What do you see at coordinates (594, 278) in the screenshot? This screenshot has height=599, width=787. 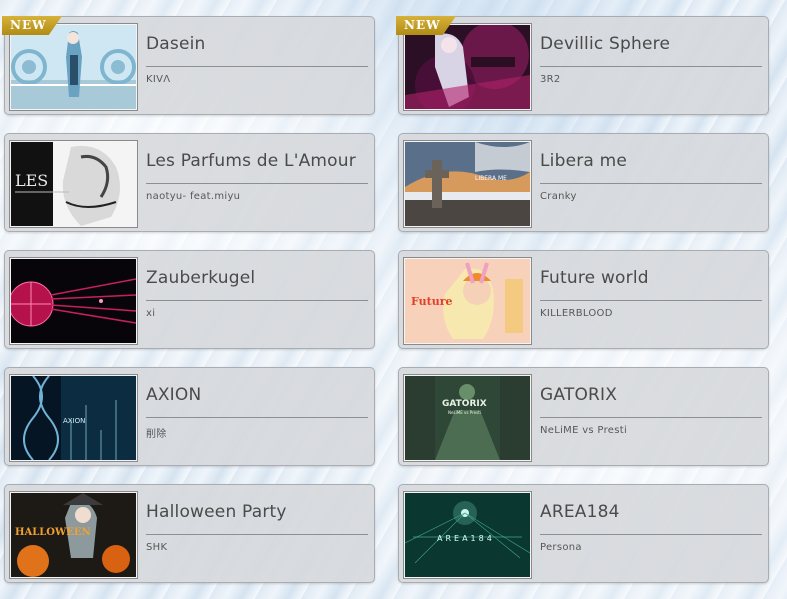 I see `song-title: Future world` at bounding box center [594, 278].